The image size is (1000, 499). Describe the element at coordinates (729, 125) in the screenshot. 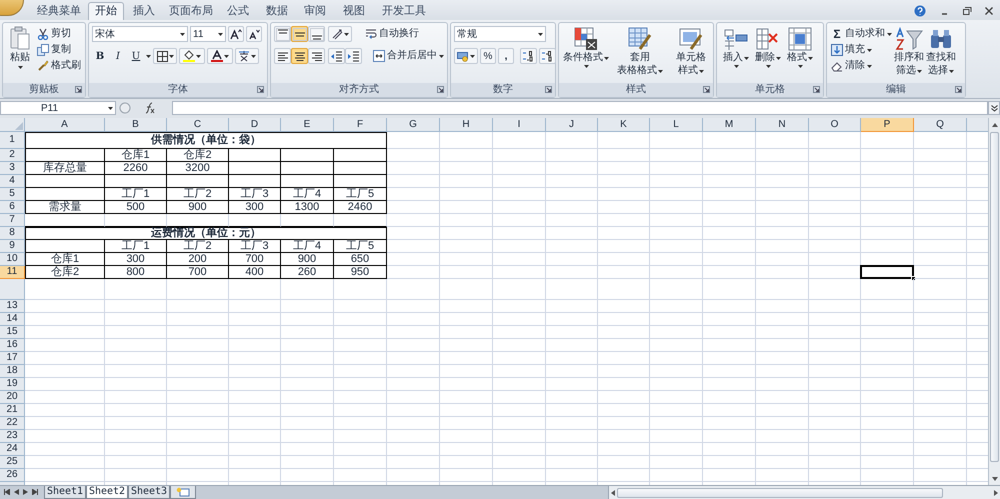

I see `column-header: M` at that location.